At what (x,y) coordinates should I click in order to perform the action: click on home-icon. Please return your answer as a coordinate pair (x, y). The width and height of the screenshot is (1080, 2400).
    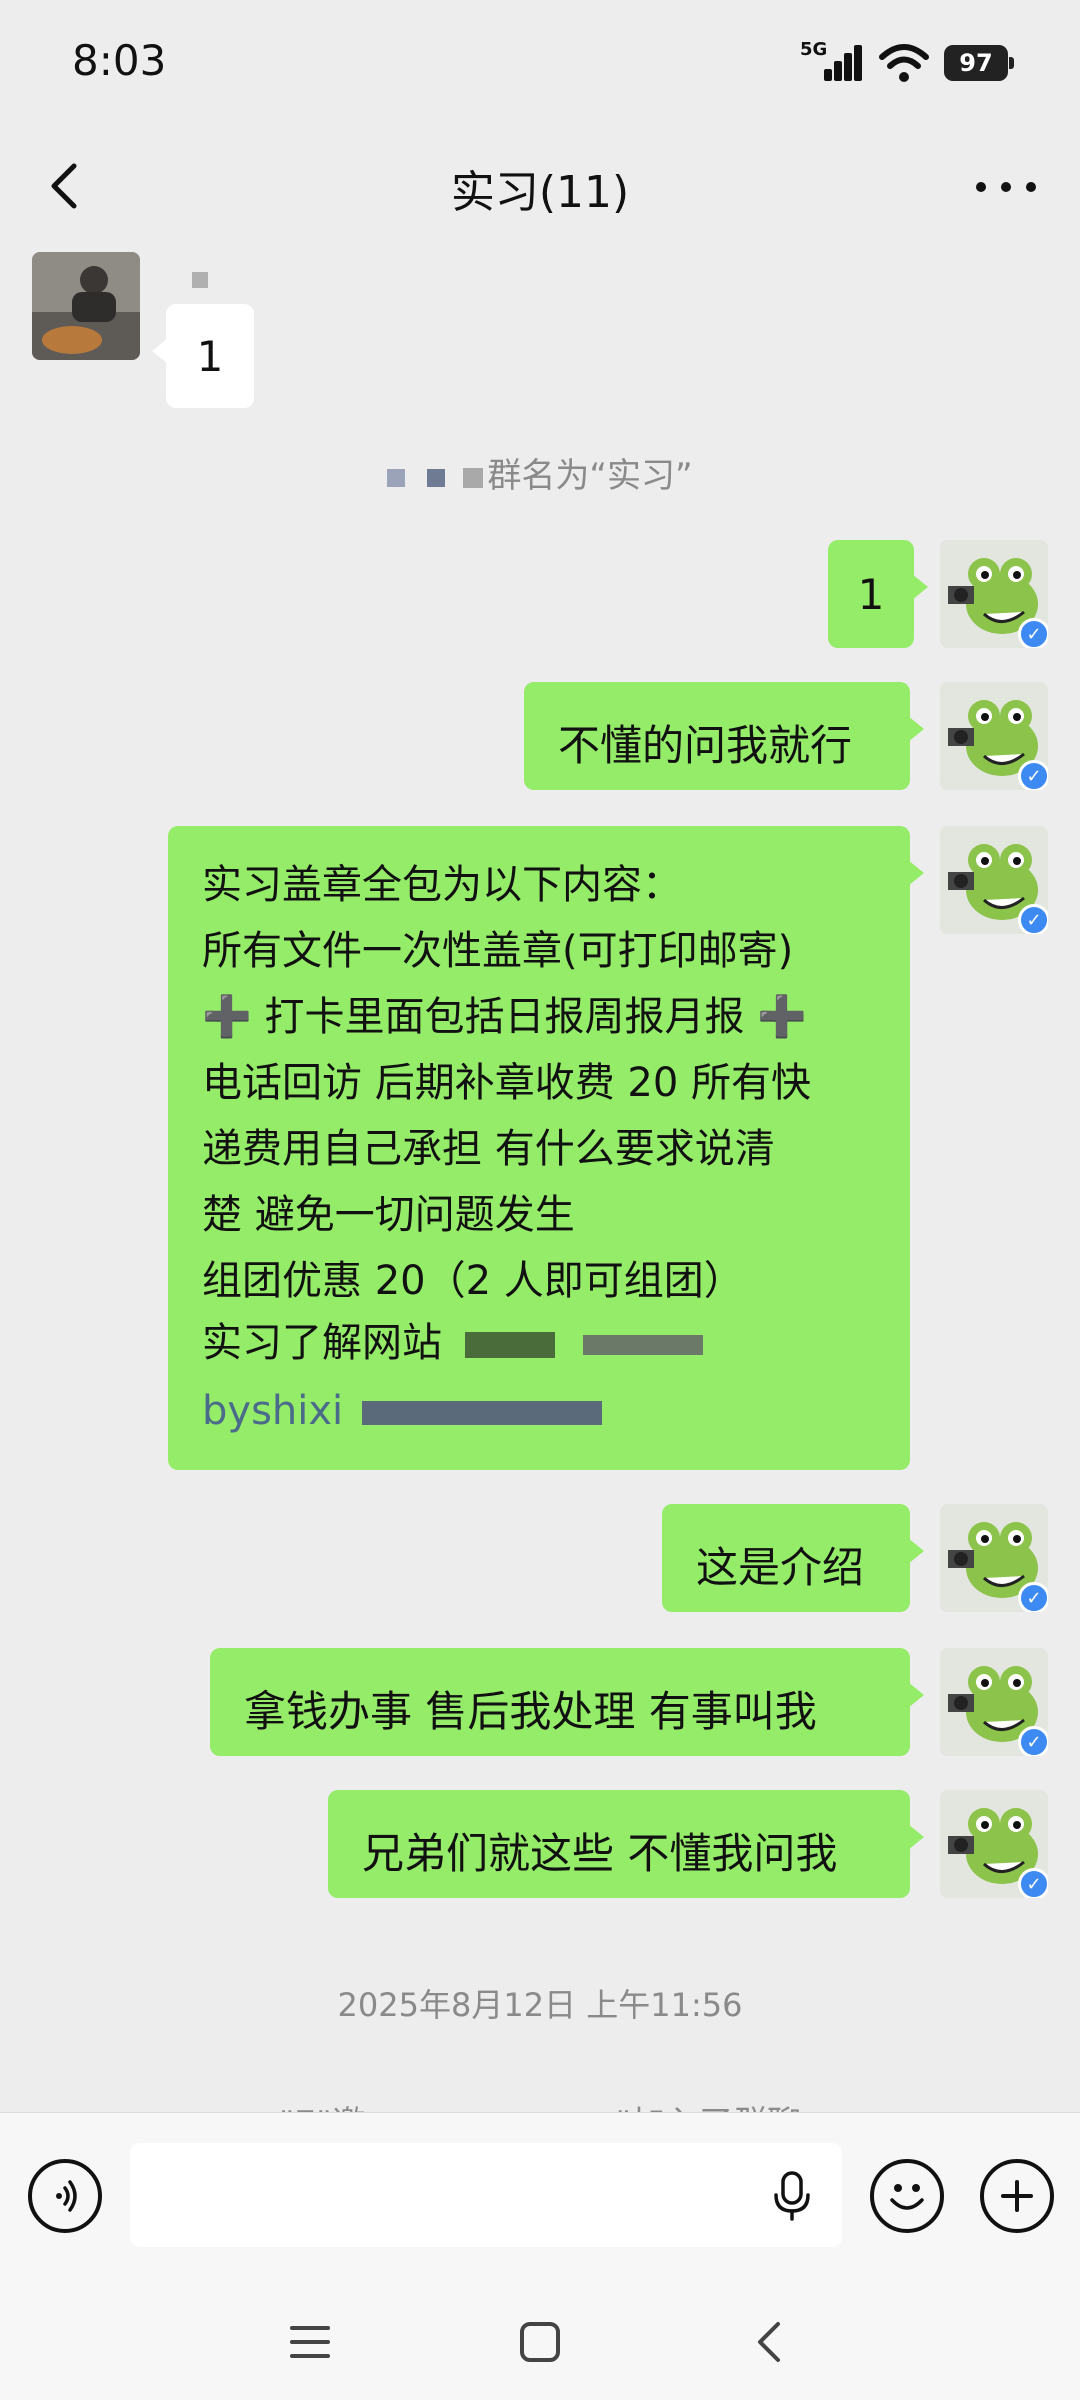
    Looking at the image, I should click on (540, 2342).